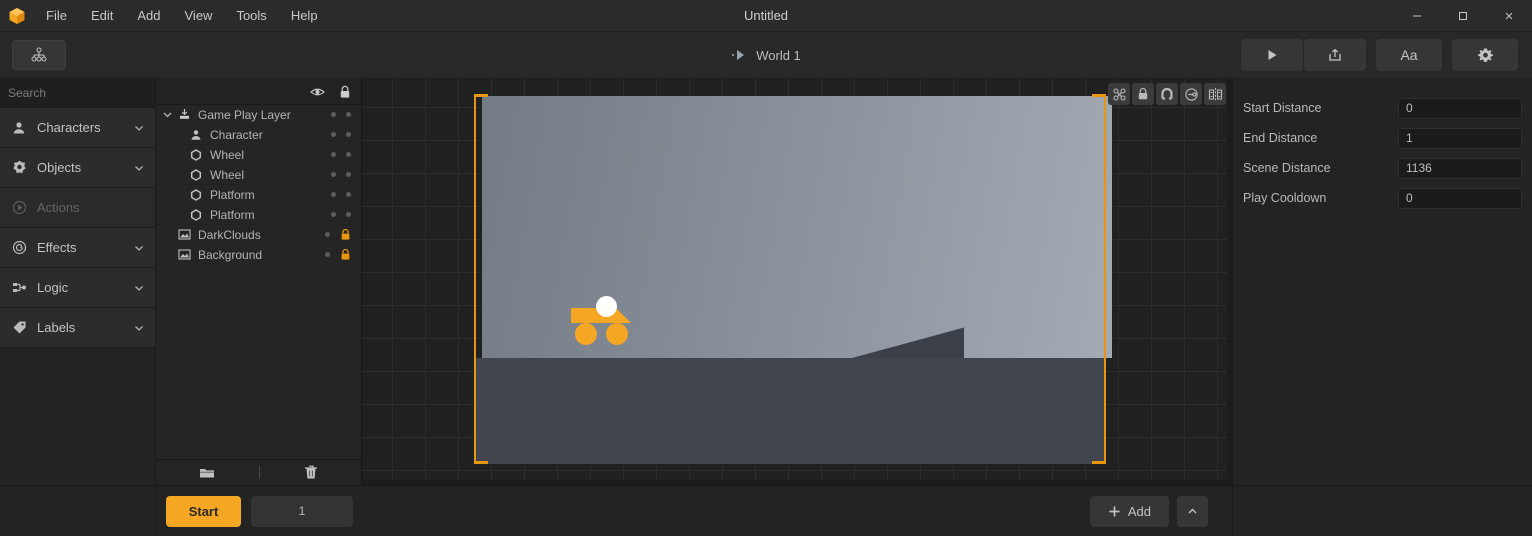 Image resolution: width=1532 pixels, height=536 pixels. What do you see at coordinates (56, 327) in the screenshot?
I see `sidebar-label-labels: Labels` at bounding box center [56, 327].